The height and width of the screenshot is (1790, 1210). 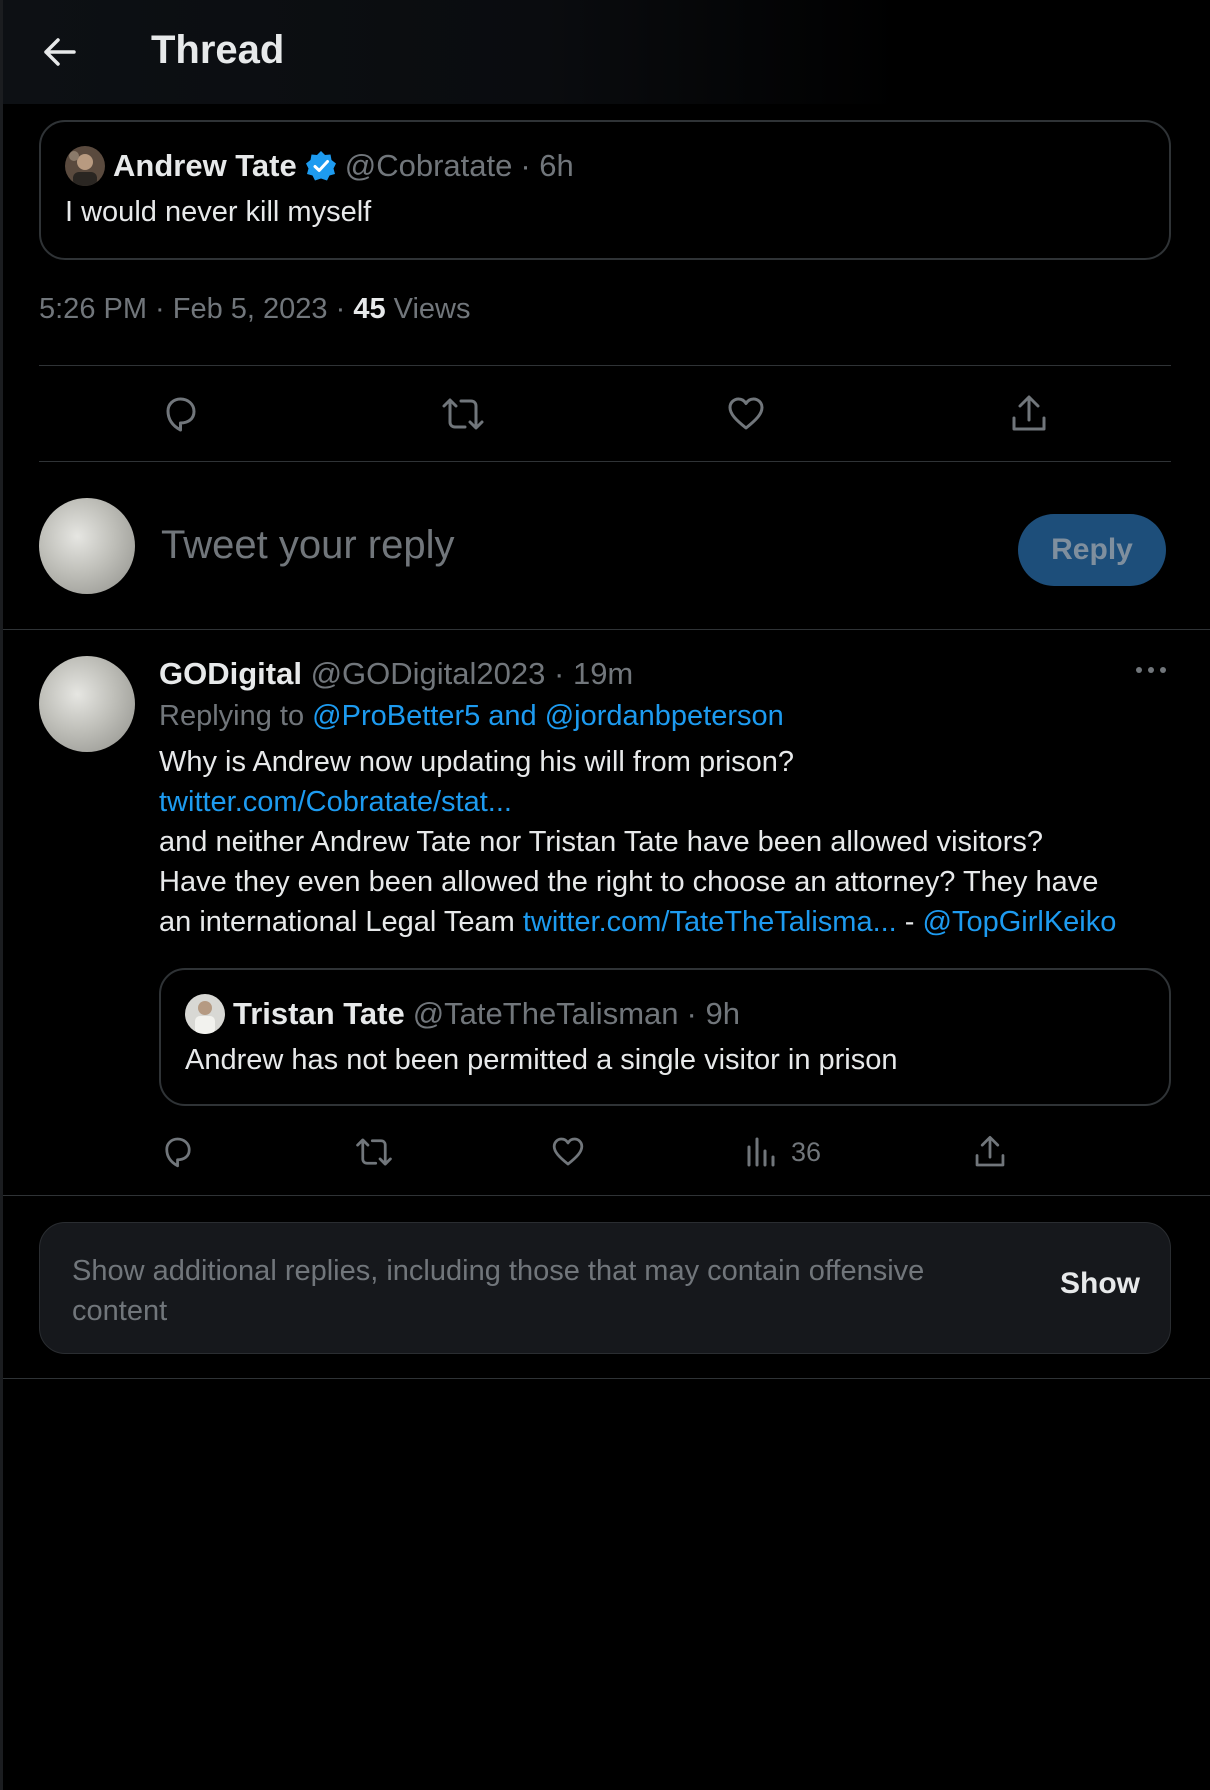 I want to click on header: Thread, so click(x=606, y=52).